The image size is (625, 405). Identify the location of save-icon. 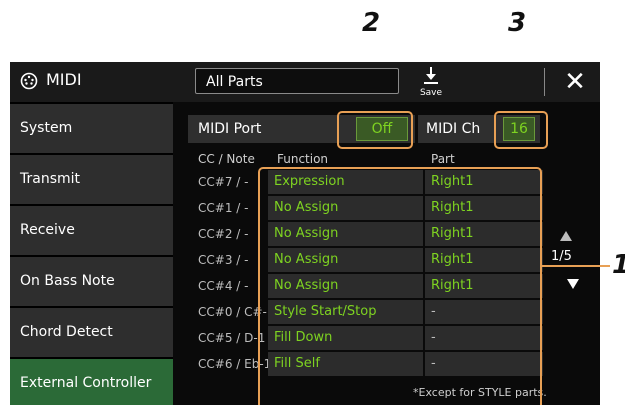
(431, 75).